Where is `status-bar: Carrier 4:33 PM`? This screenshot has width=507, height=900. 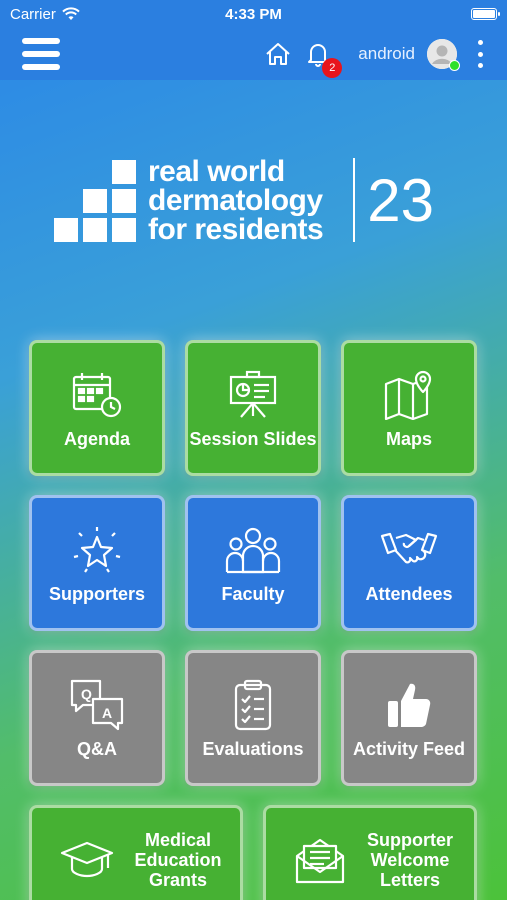
status-bar: Carrier 4:33 PM is located at coordinates (253, 14).